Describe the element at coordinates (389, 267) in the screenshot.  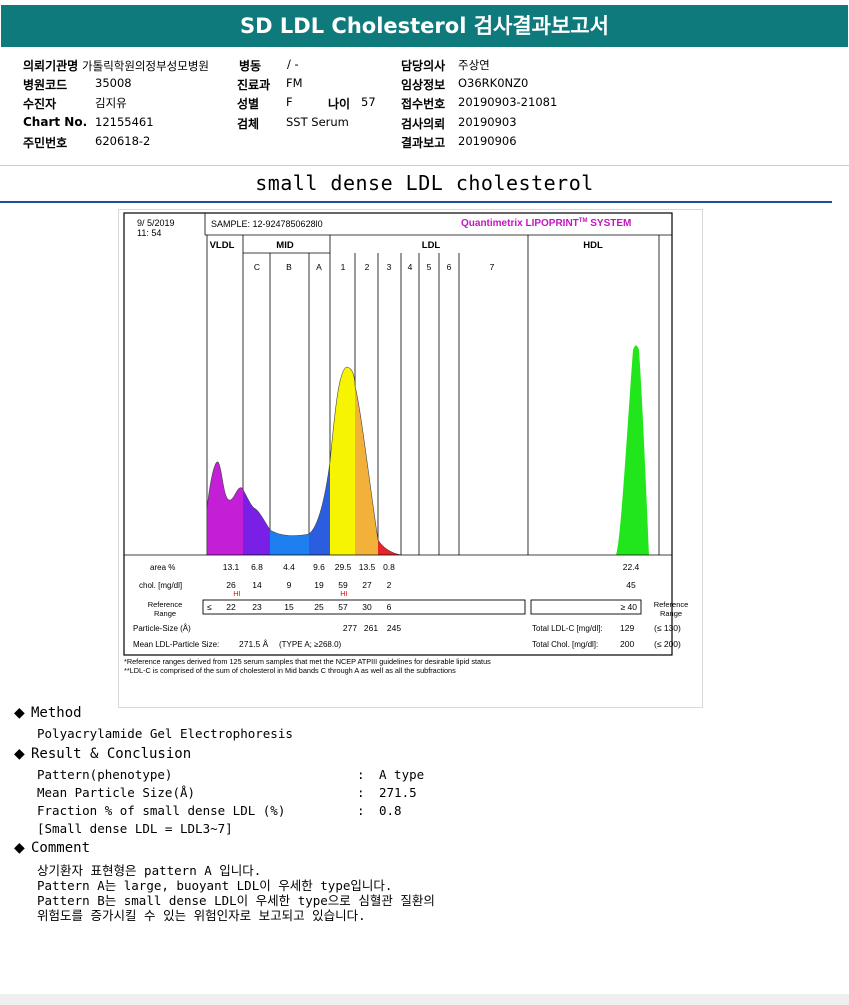
I see `band-label: 3` at that location.